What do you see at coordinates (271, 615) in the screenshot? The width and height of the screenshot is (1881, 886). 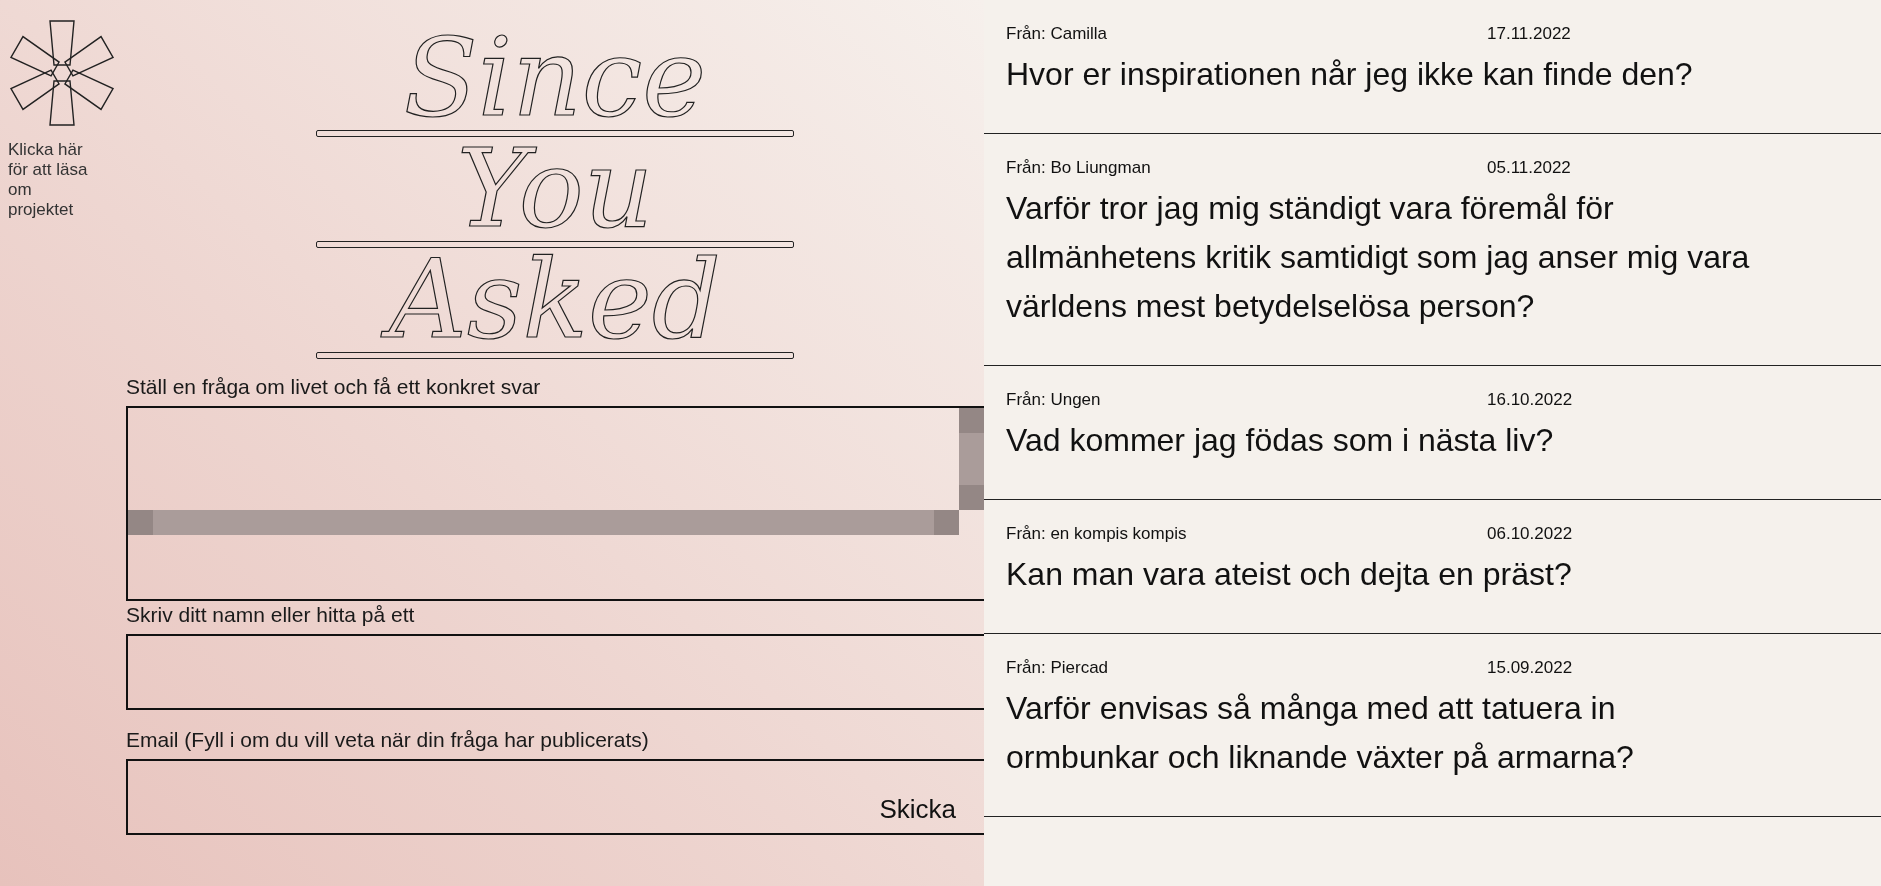 I see `field-label: Skriv ditt namn eller hitta på ett` at bounding box center [271, 615].